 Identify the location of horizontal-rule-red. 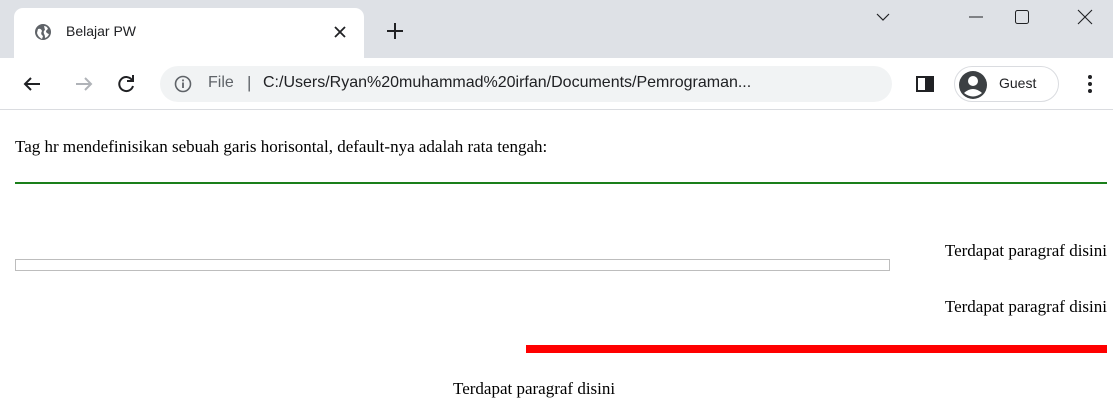
(816, 349).